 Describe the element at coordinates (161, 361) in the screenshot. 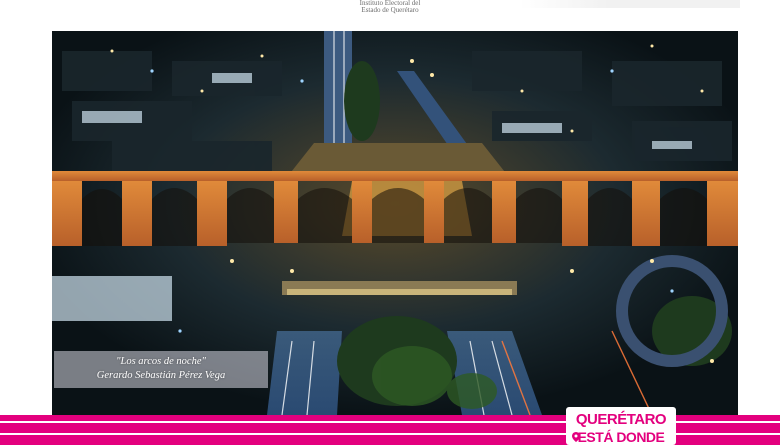

I see `photo-title: "Los arcos de noche"` at that location.